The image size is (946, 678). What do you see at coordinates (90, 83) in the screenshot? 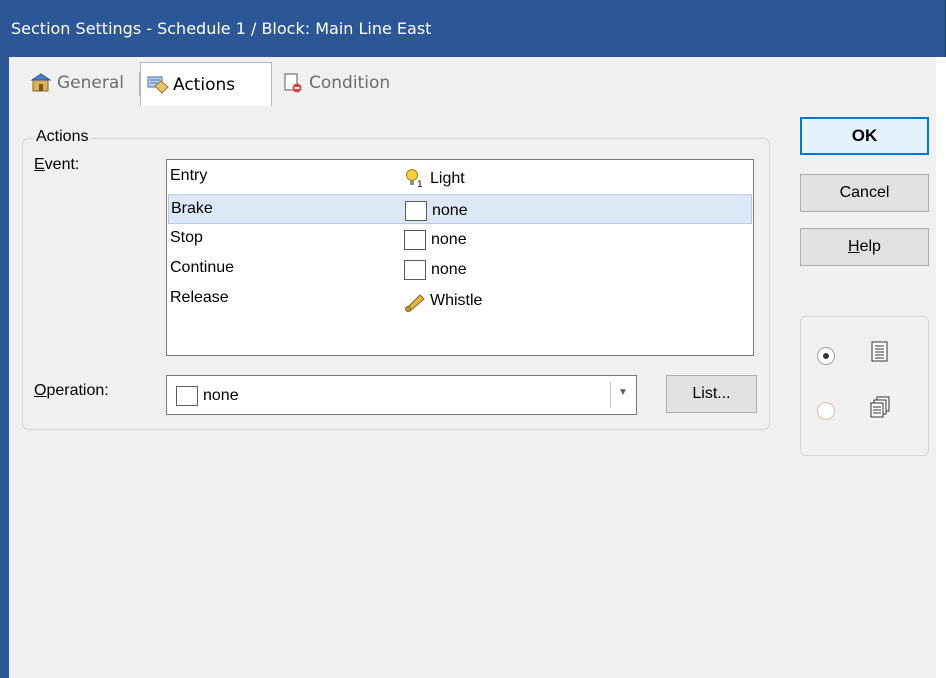
I see `tab-general-label: General` at bounding box center [90, 83].